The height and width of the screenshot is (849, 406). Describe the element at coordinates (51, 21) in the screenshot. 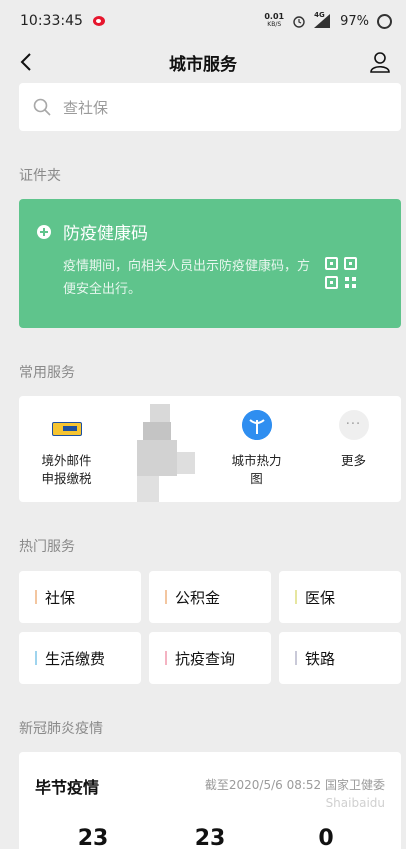

I see `status-time: 10:33:45` at that location.